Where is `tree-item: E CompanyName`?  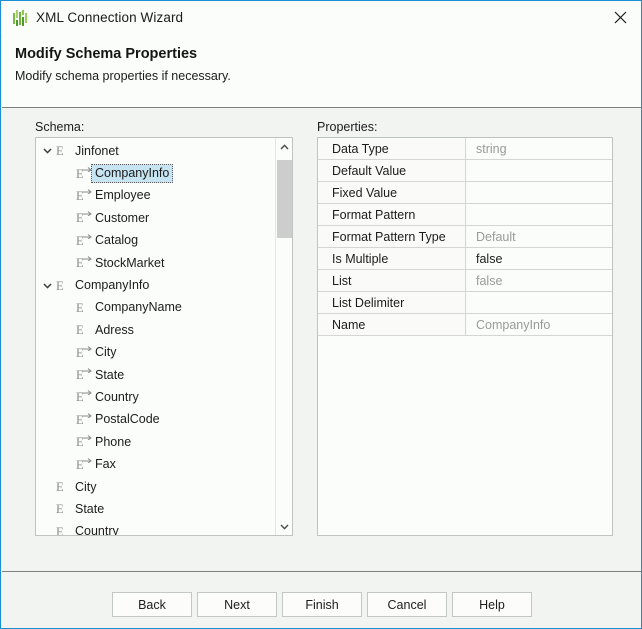 tree-item: E CompanyName is located at coordinates (156, 308).